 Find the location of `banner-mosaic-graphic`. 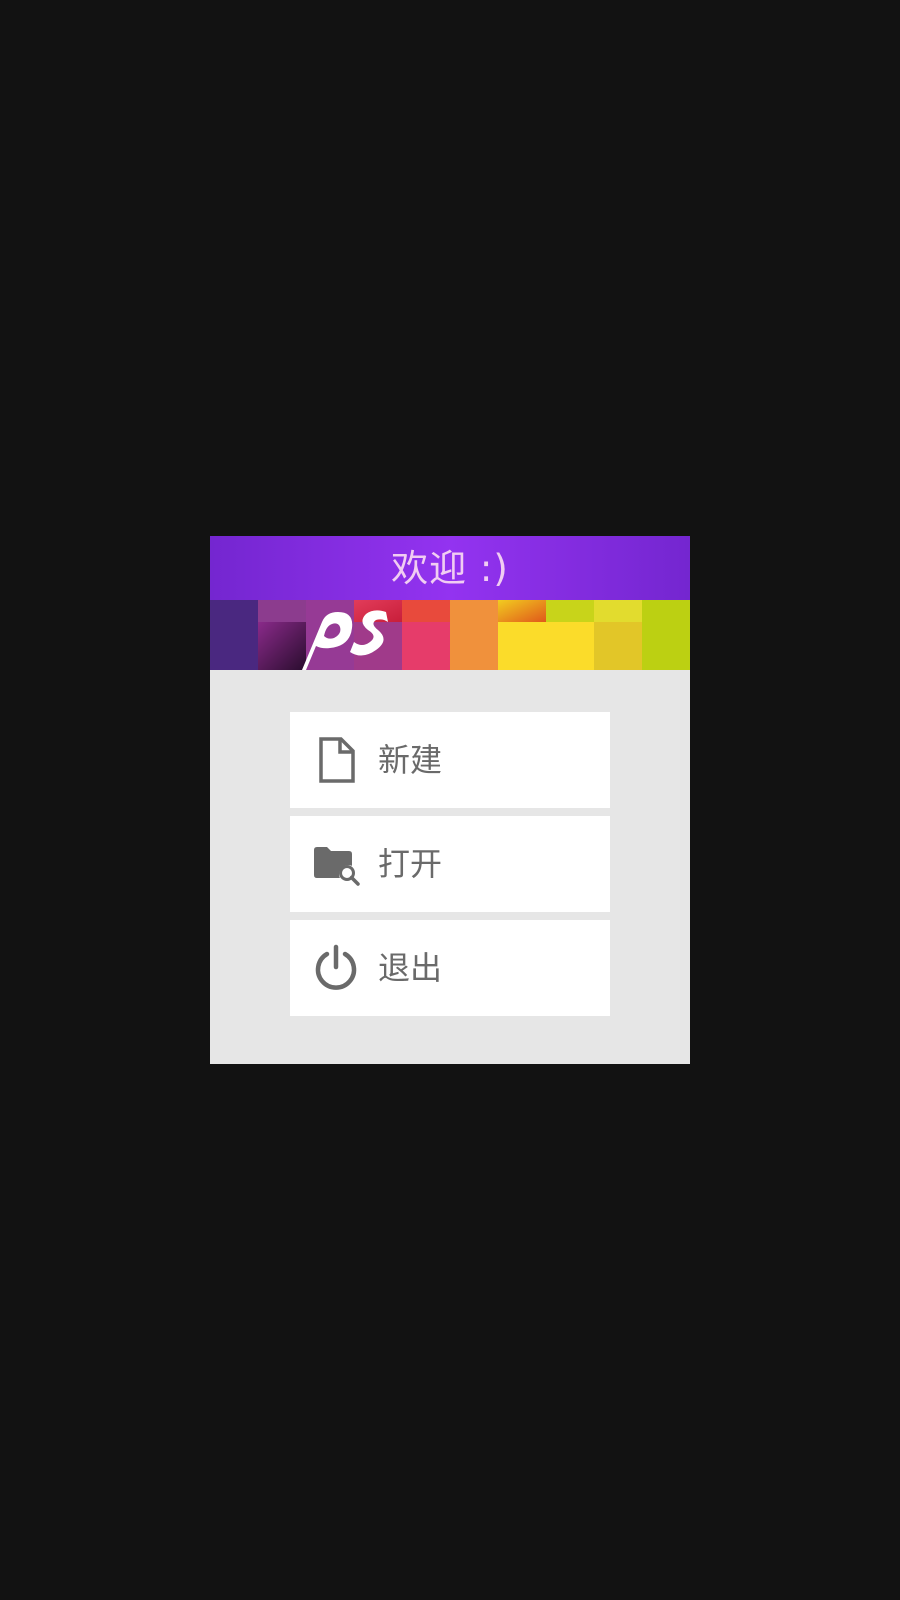

banner-mosaic-graphic is located at coordinates (450, 635).